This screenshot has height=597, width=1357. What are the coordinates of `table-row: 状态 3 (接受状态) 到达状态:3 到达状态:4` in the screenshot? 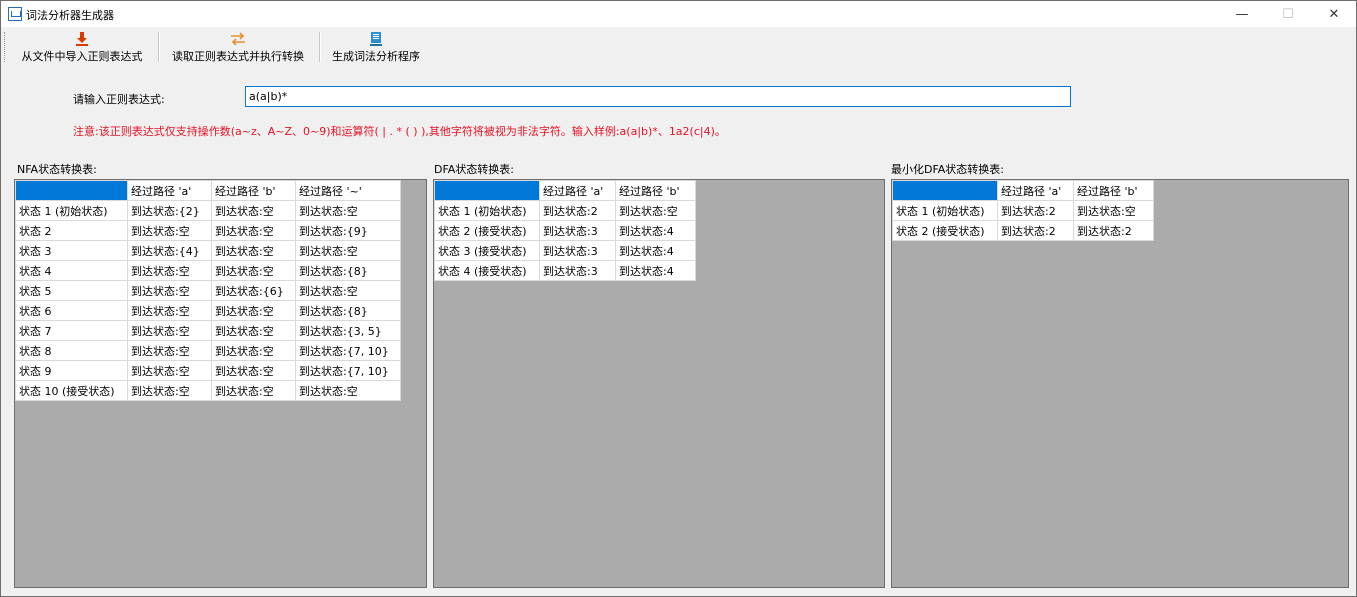 It's located at (565, 250).